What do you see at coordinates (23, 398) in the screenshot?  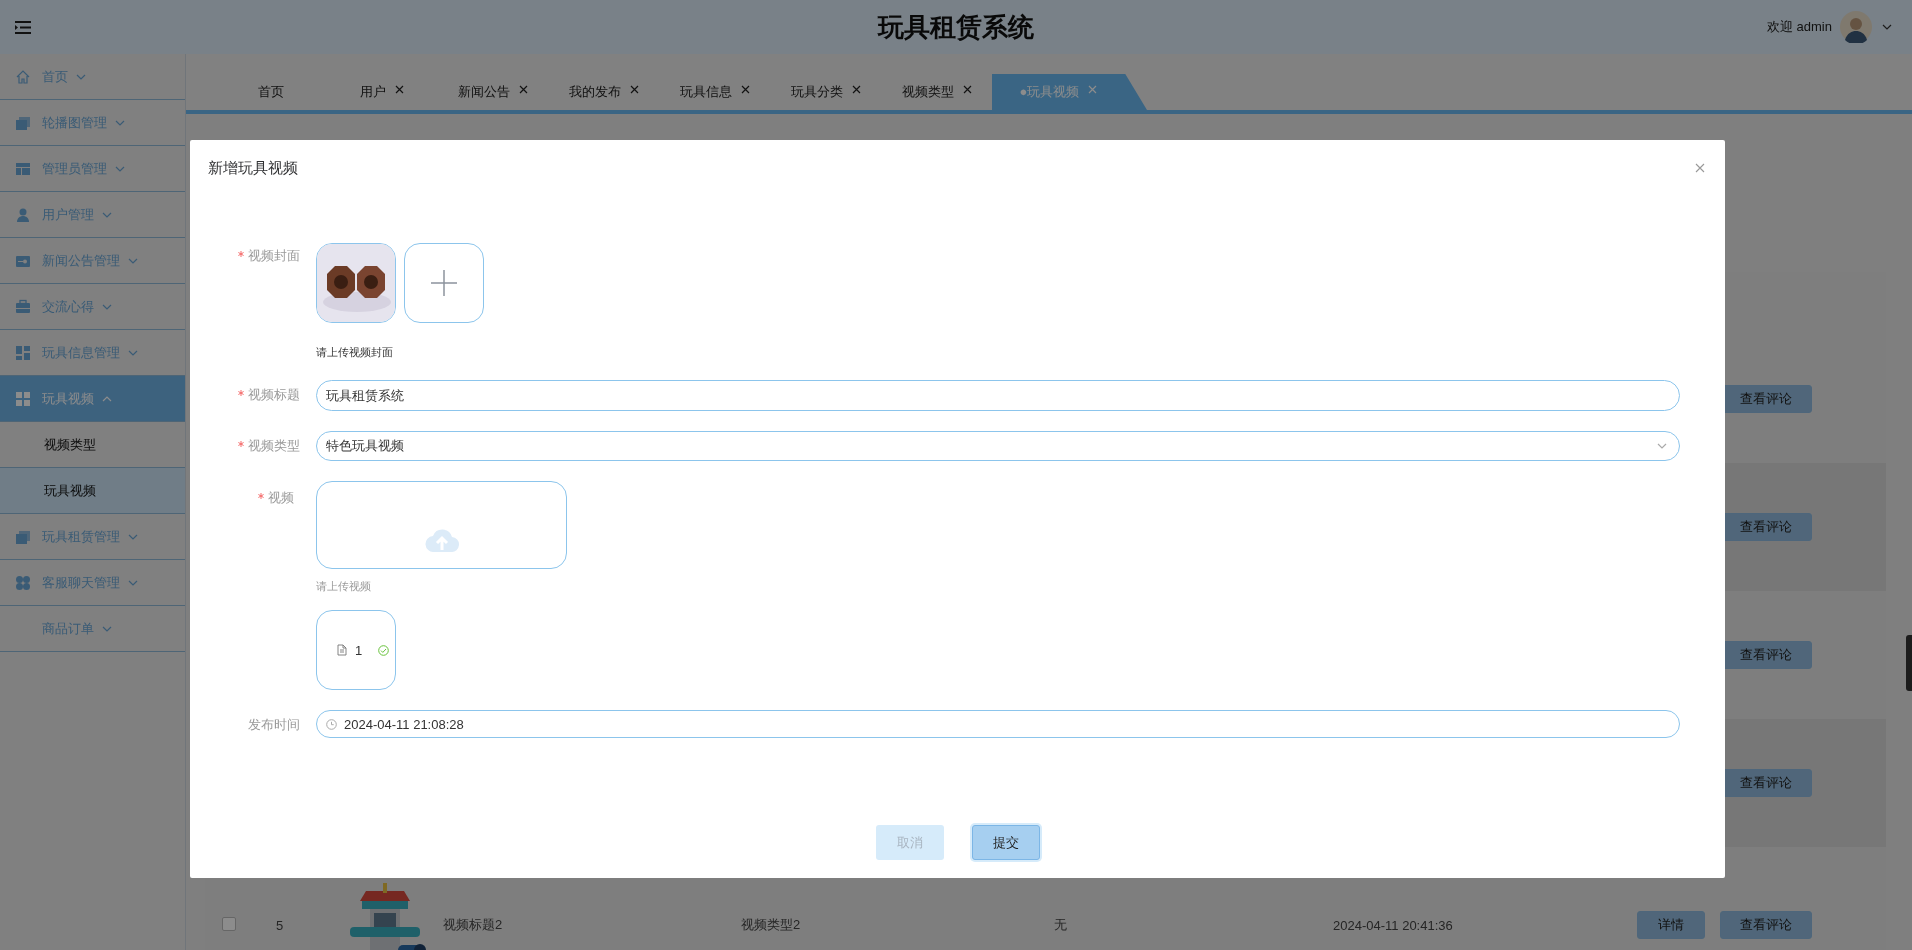 I see `grid-icon` at bounding box center [23, 398].